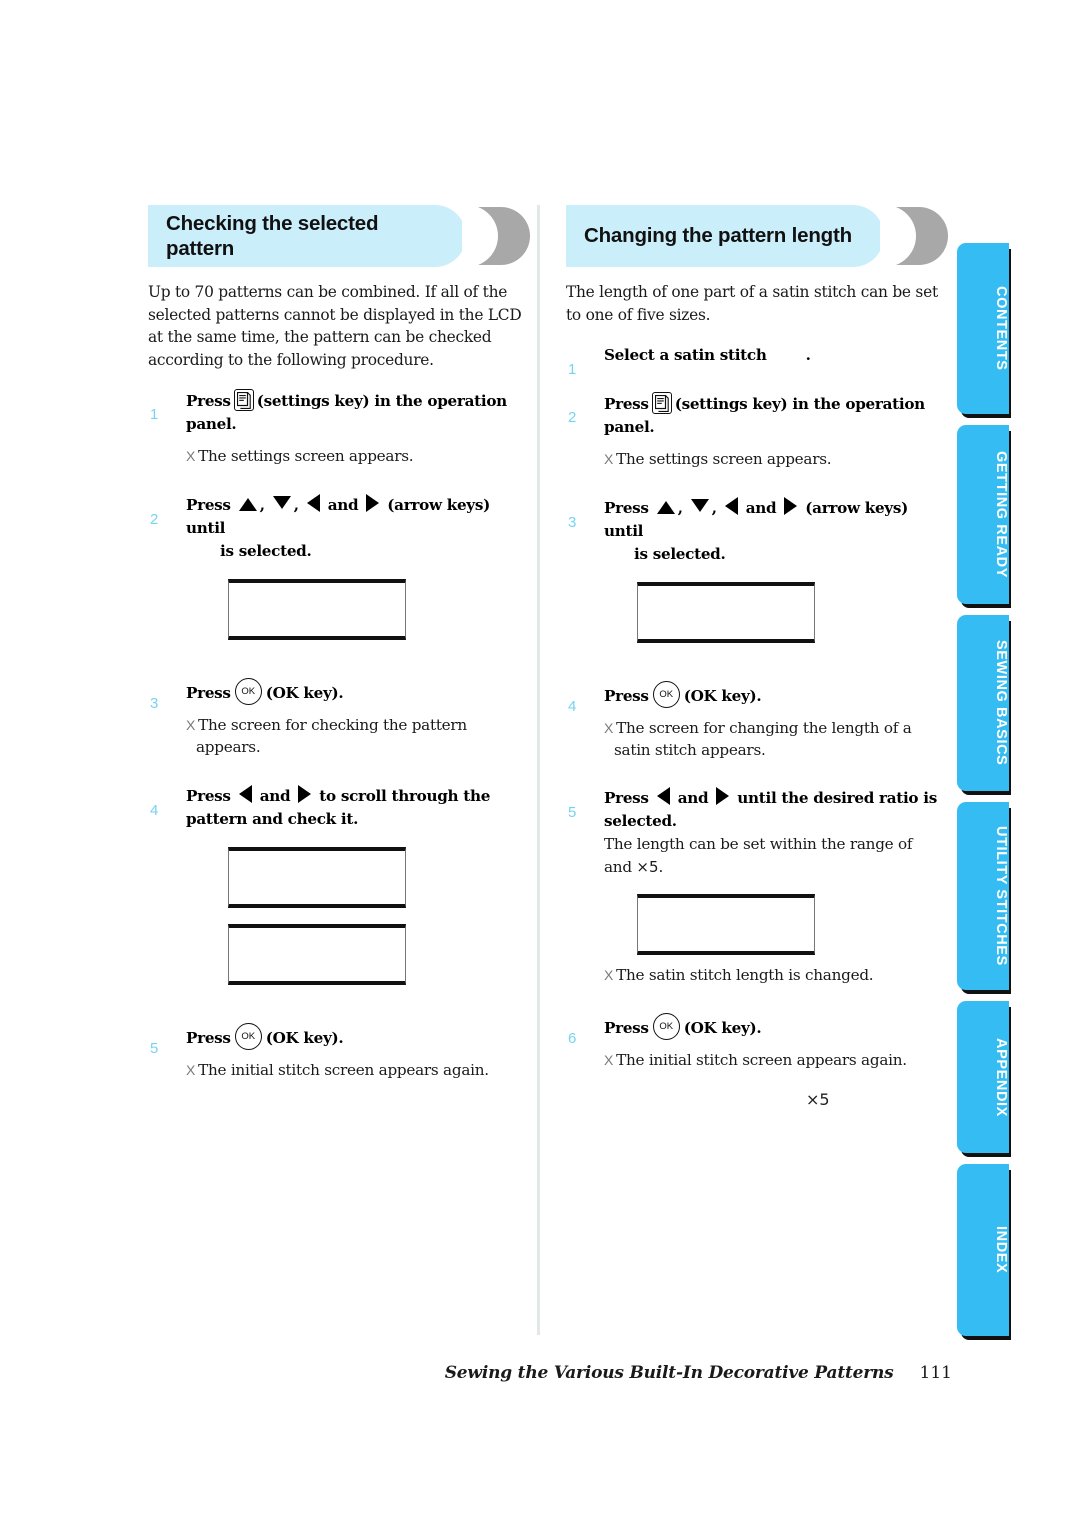 This screenshot has width=1080, height=1528. Describe the element at coordinates (572, 370) in the screenshot. I see `step-number: 1` at that location.